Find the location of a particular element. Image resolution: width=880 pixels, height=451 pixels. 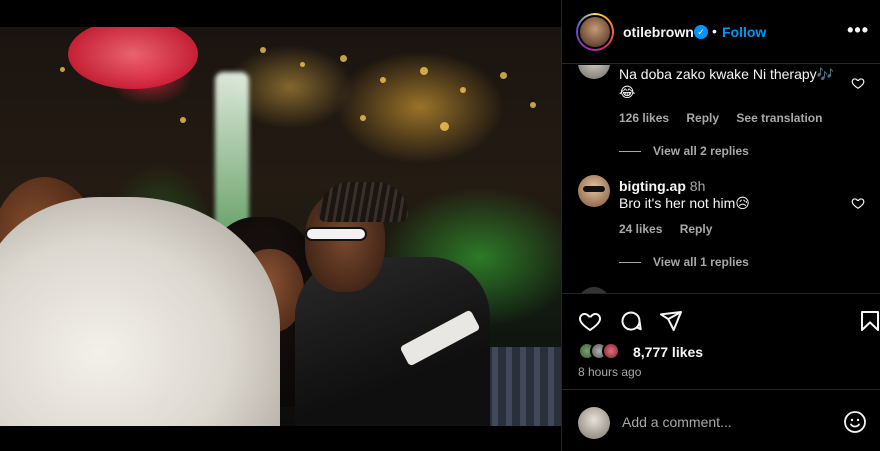

post-time: 8 hours ago is located at coordinates (609, 372).